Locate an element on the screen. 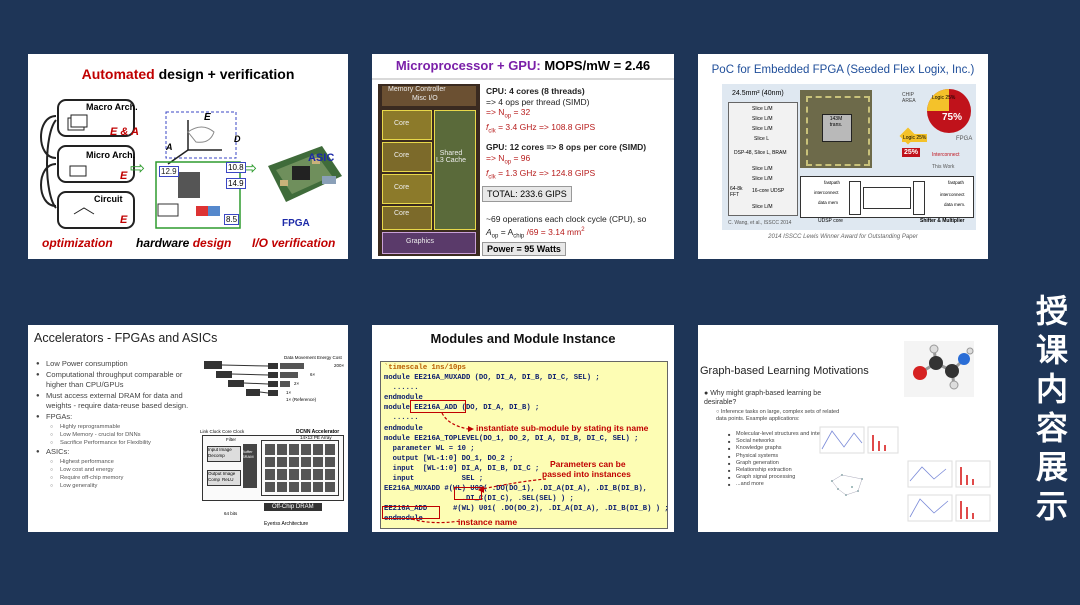  ops-achip: = A is located at coordinates (506, 231).